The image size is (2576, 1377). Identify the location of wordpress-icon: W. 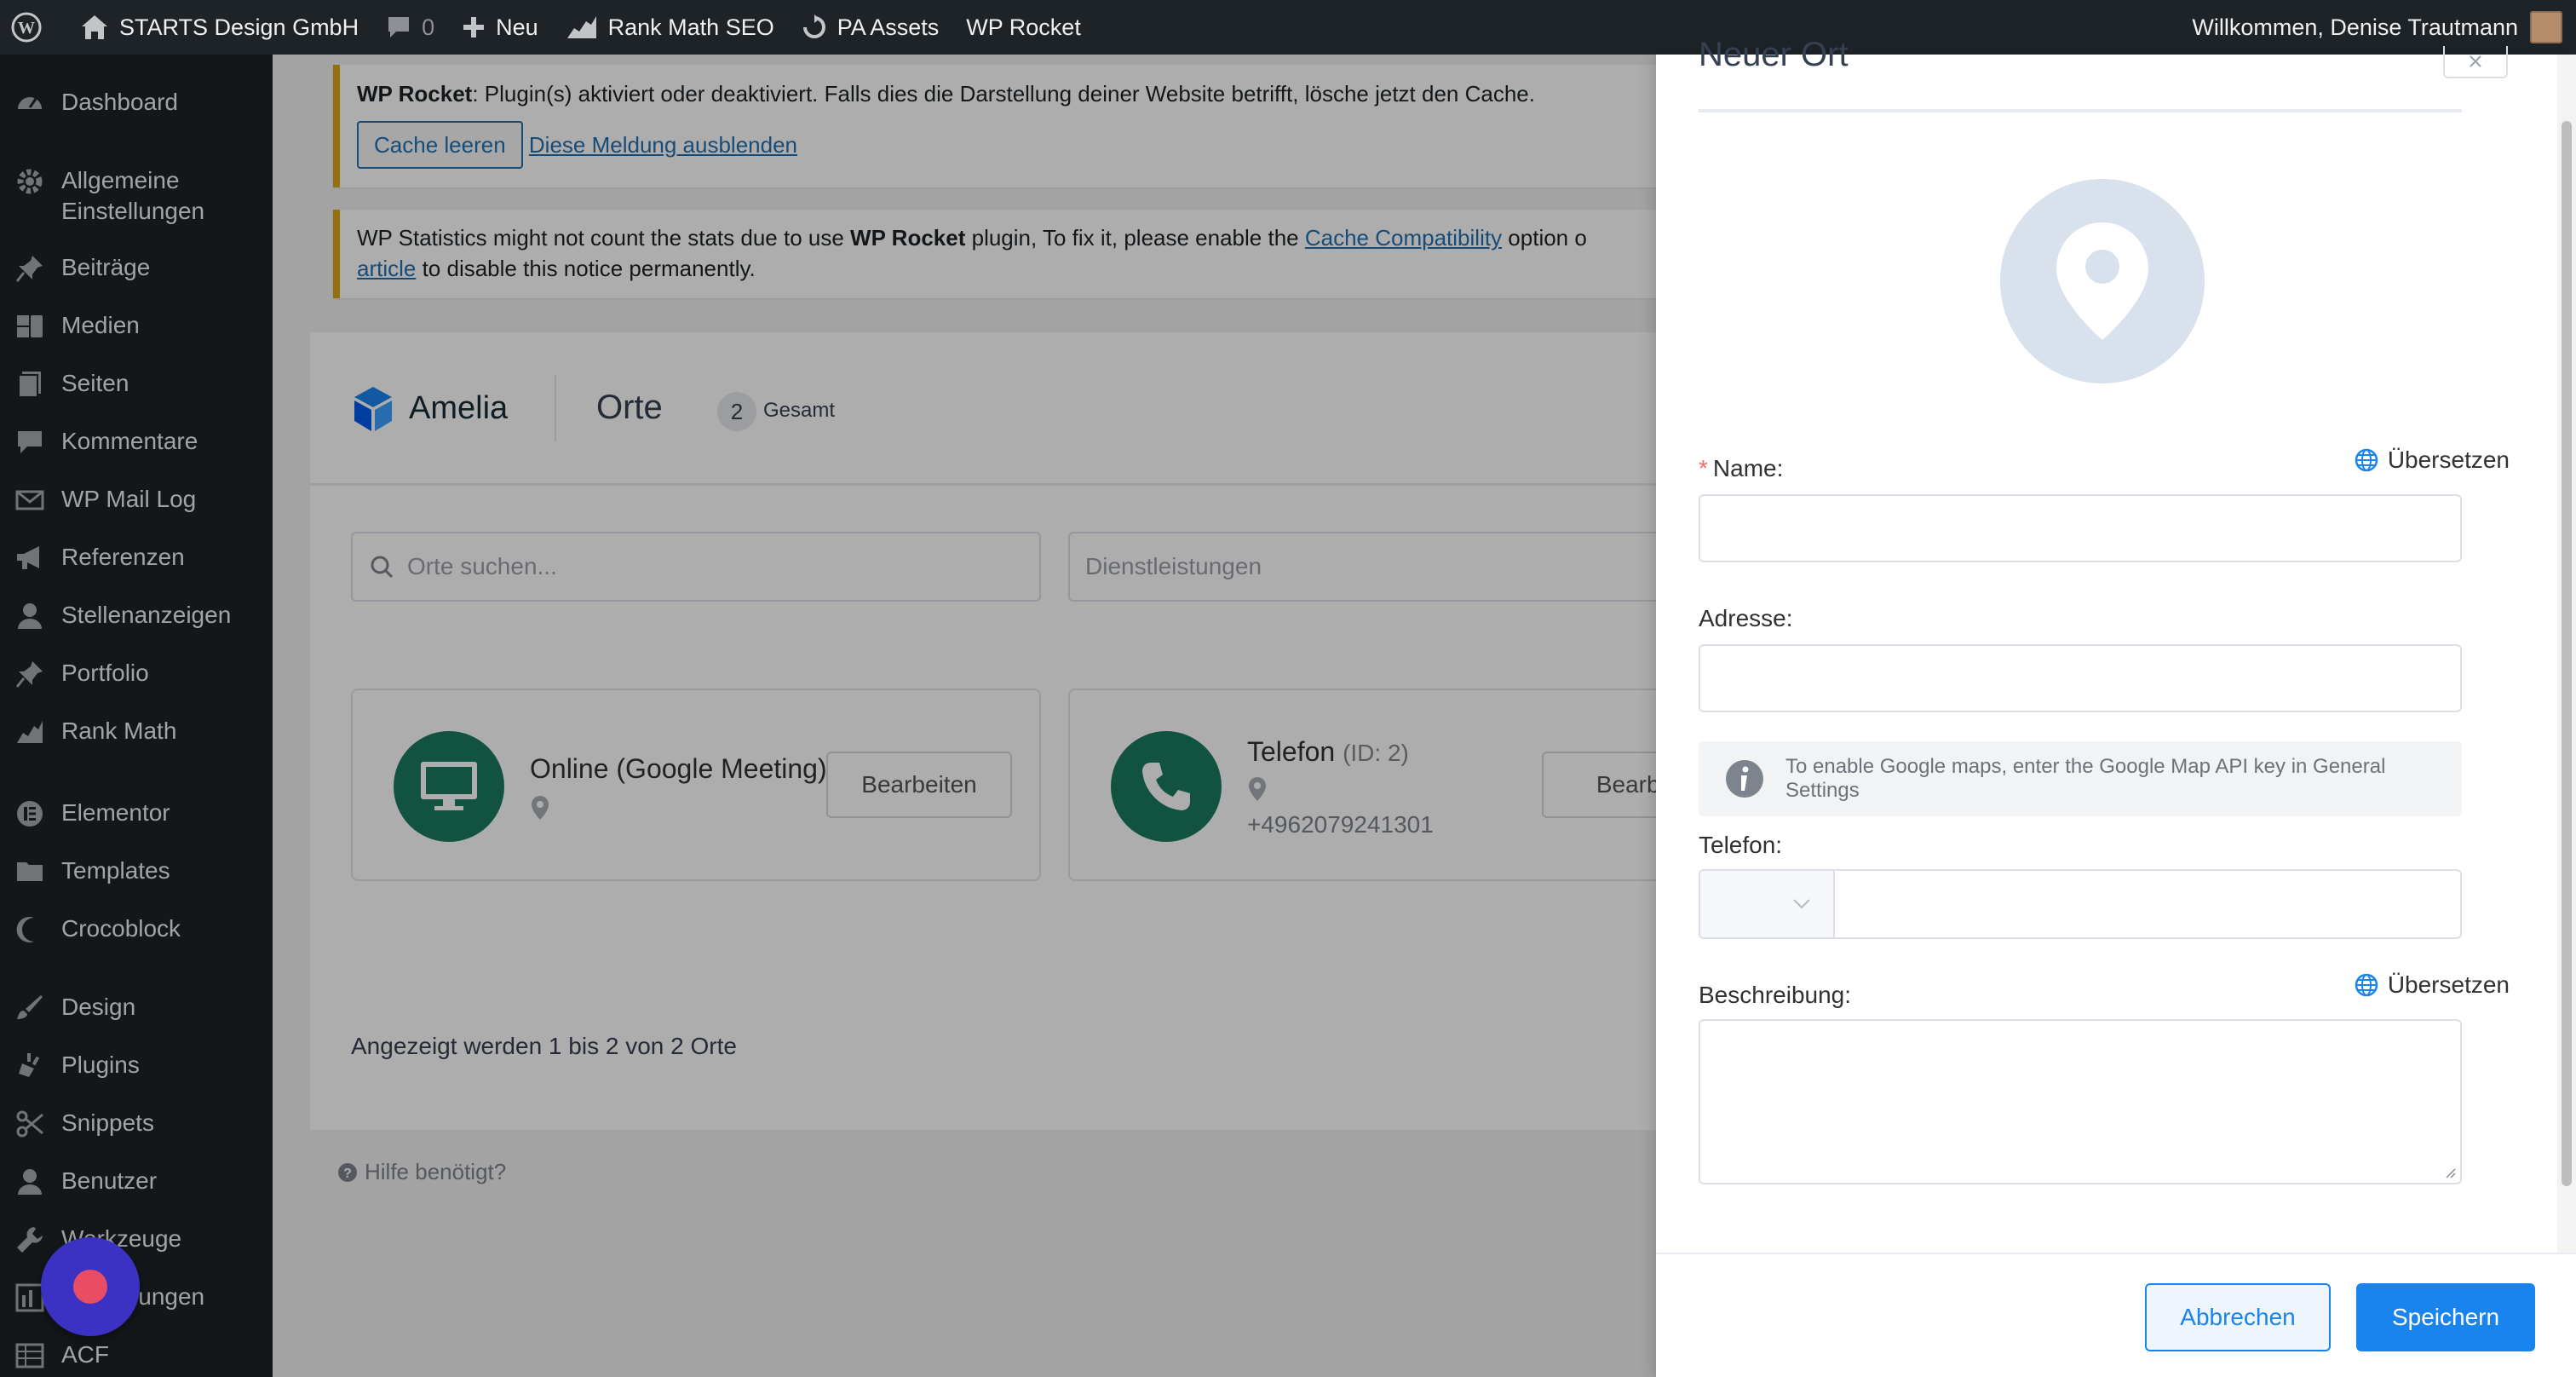
(27, 27).